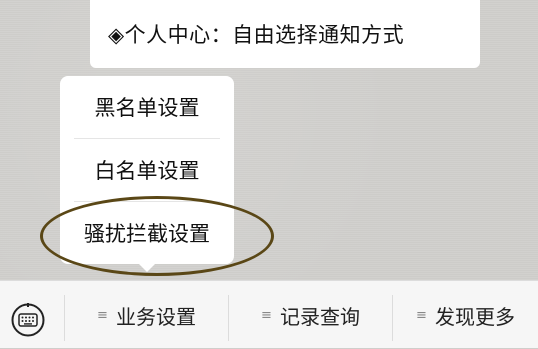 The height and width of the screenshot is (349, 538). Describe the element at coordinates (474, 316) in the screenshot. I see `tab-label: 发现更多` at that location.